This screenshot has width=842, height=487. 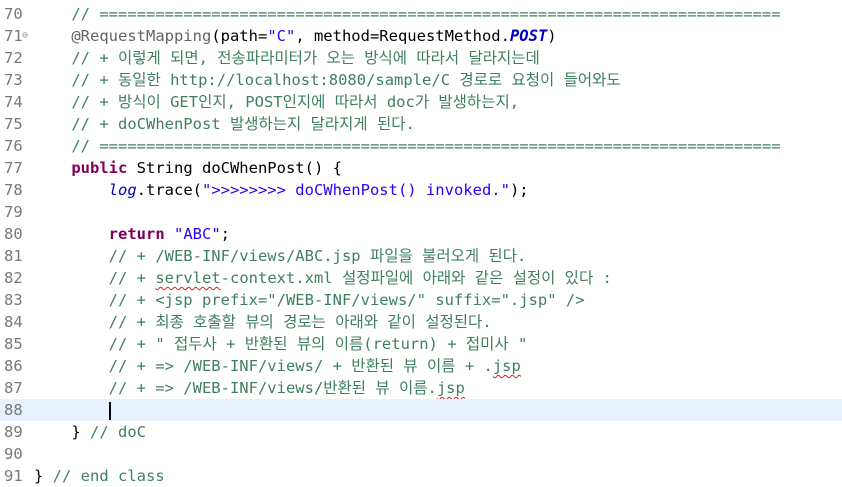 What do you see at coordinates (243, 124) in the screenshot?
I see `code-token: // + doCWhenPost 발생하는지 달라지게 된다.` at bounding box center [243, 124].